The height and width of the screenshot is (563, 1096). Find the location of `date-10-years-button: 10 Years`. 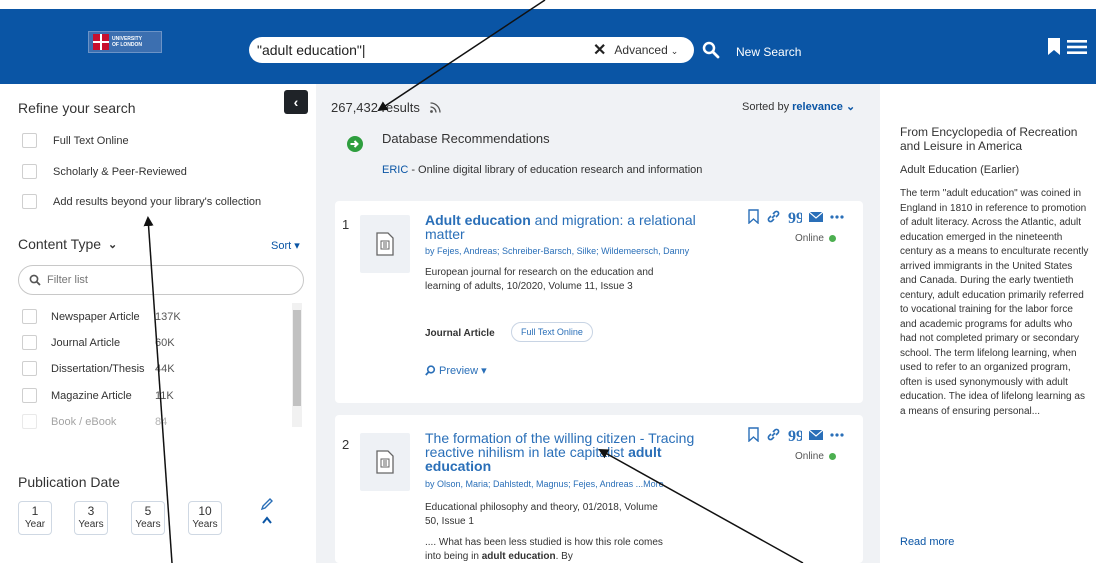

date-10-years-button: 10 Years is located at coordinates (205, 518).